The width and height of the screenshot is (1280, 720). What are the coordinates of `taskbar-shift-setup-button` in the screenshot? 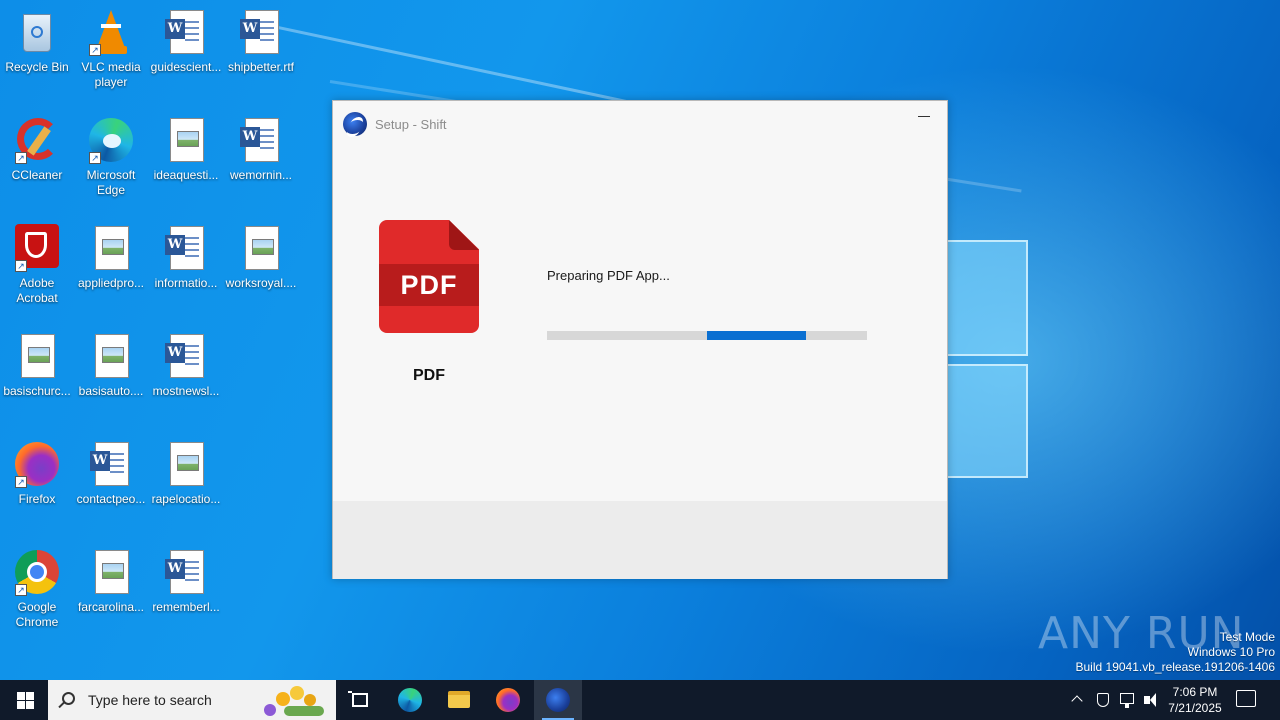 It's located at (558, 700).